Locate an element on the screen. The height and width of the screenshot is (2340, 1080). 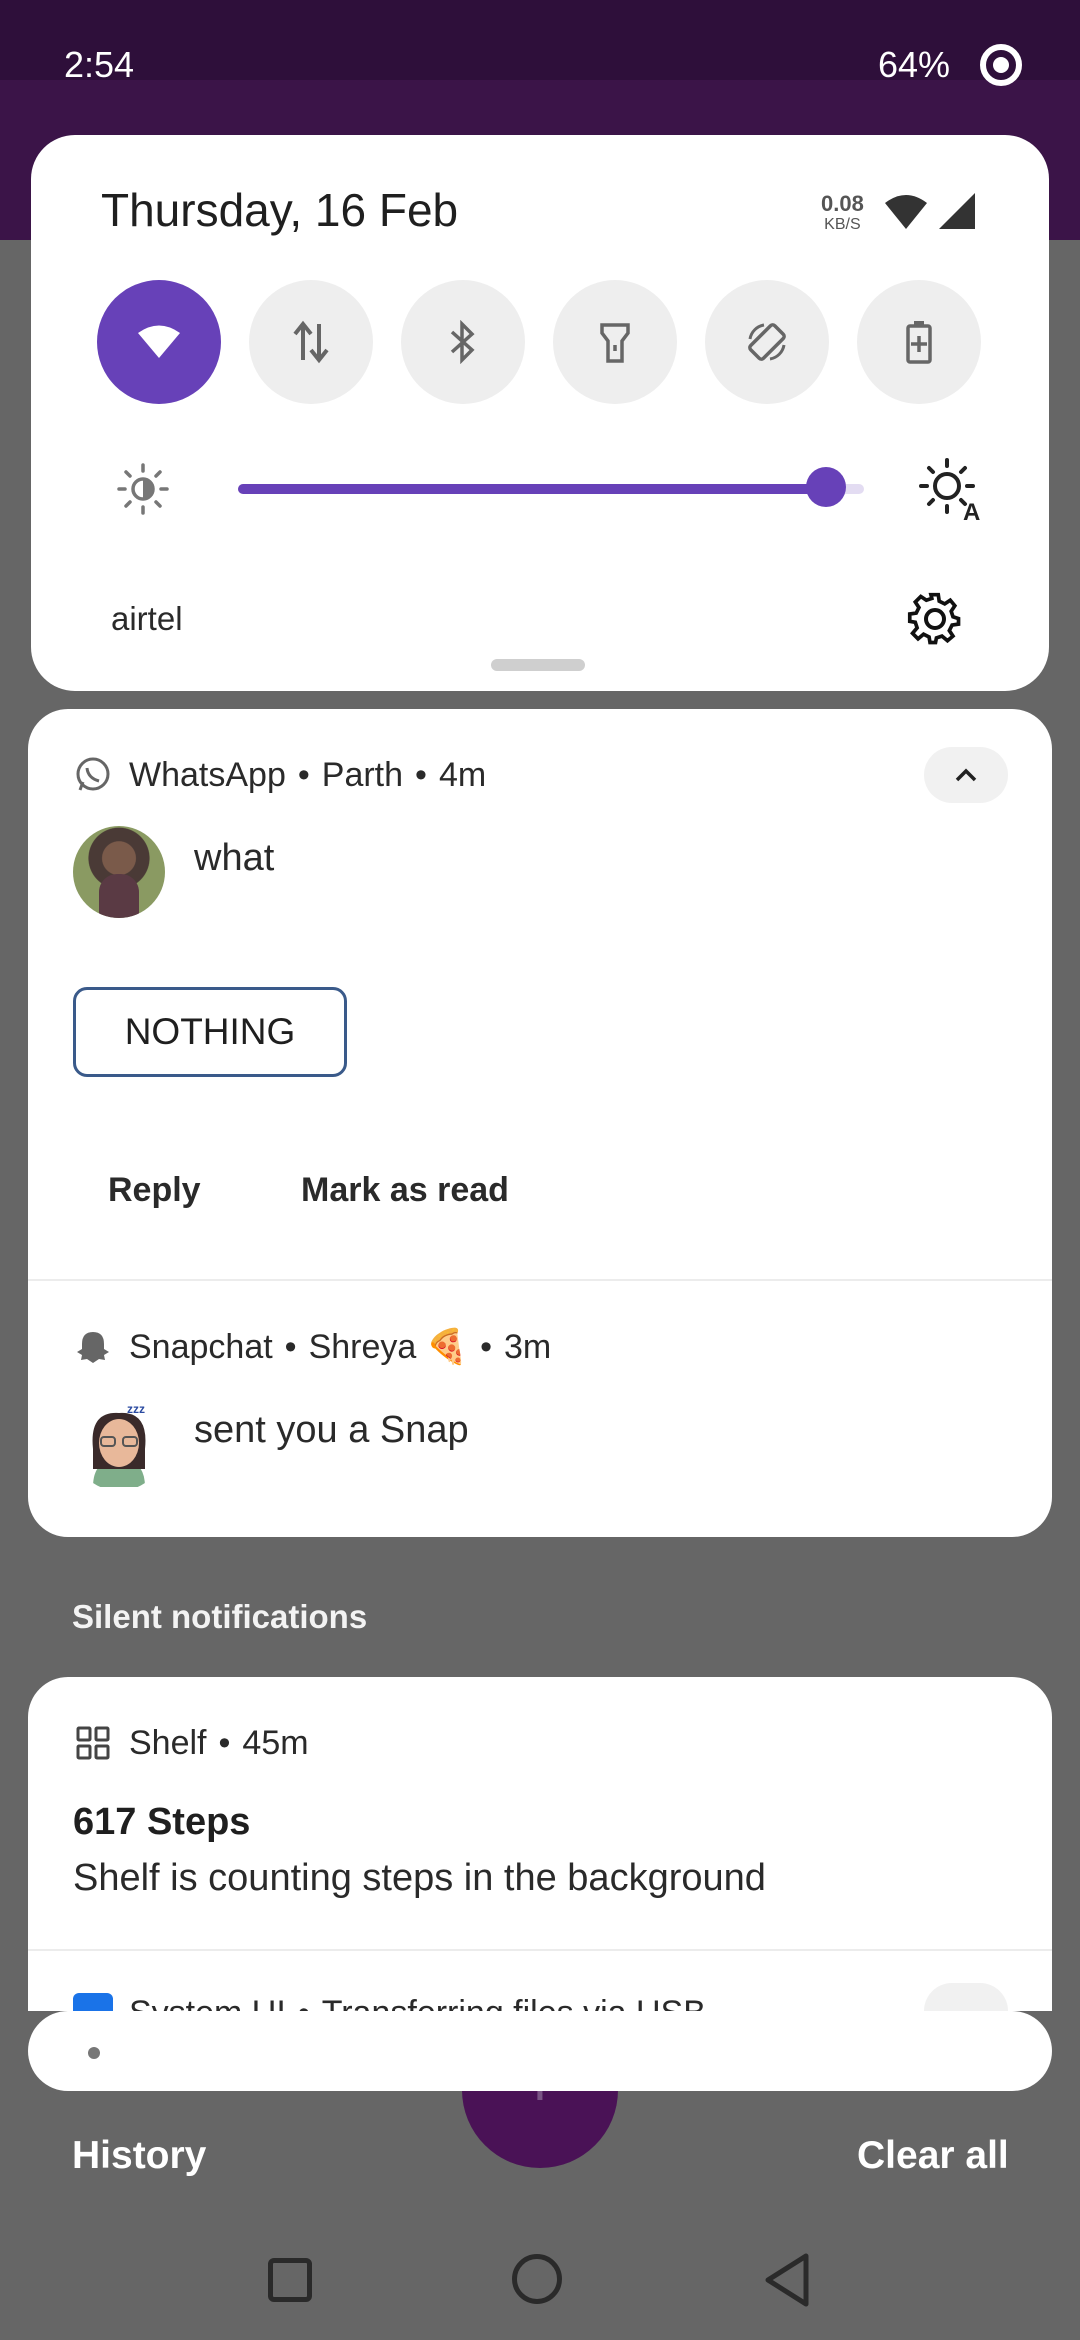
silent-notifications-label: Silent notifications is located at coordinates (220, 1616).